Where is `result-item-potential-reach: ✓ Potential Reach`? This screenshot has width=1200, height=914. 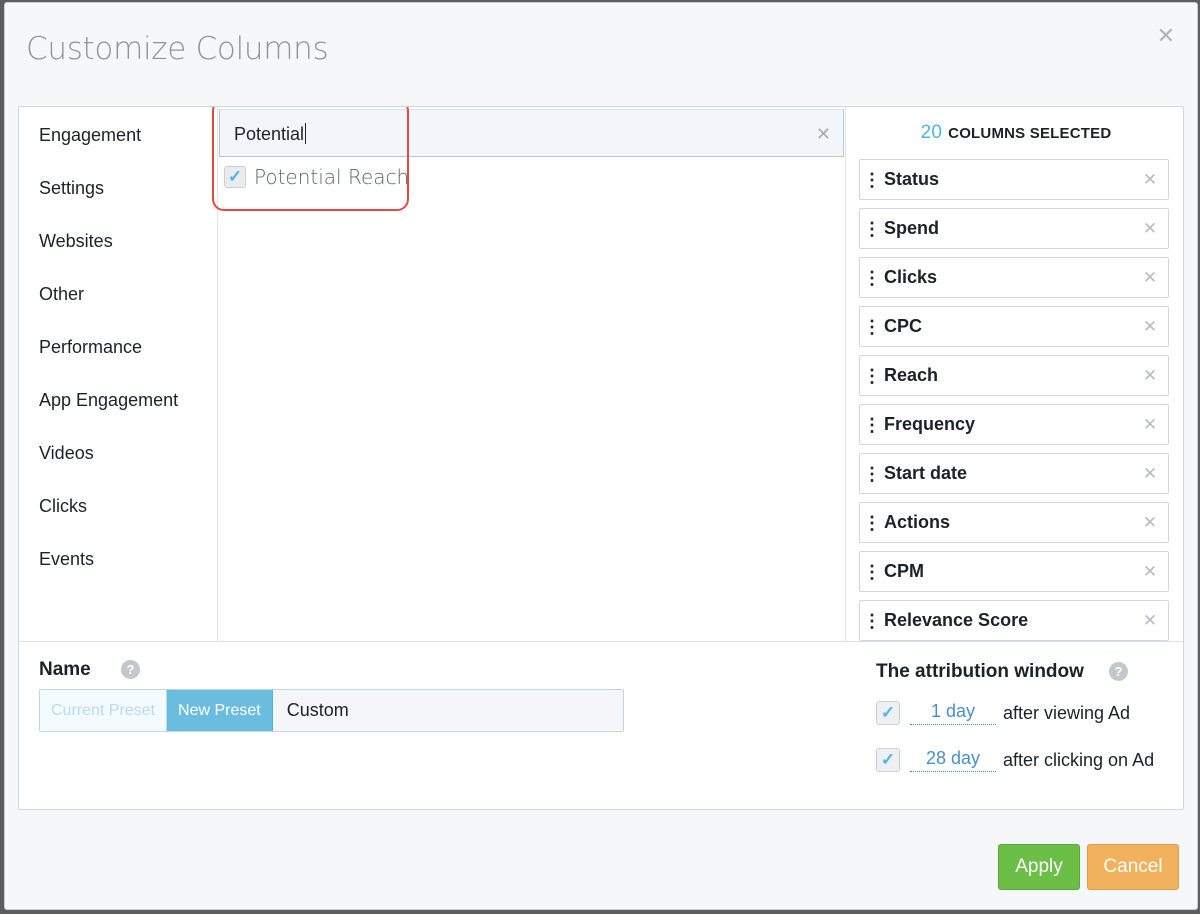 result-item-potential-reach: ✓ Potential Reach is located at coordinates (316, 177).